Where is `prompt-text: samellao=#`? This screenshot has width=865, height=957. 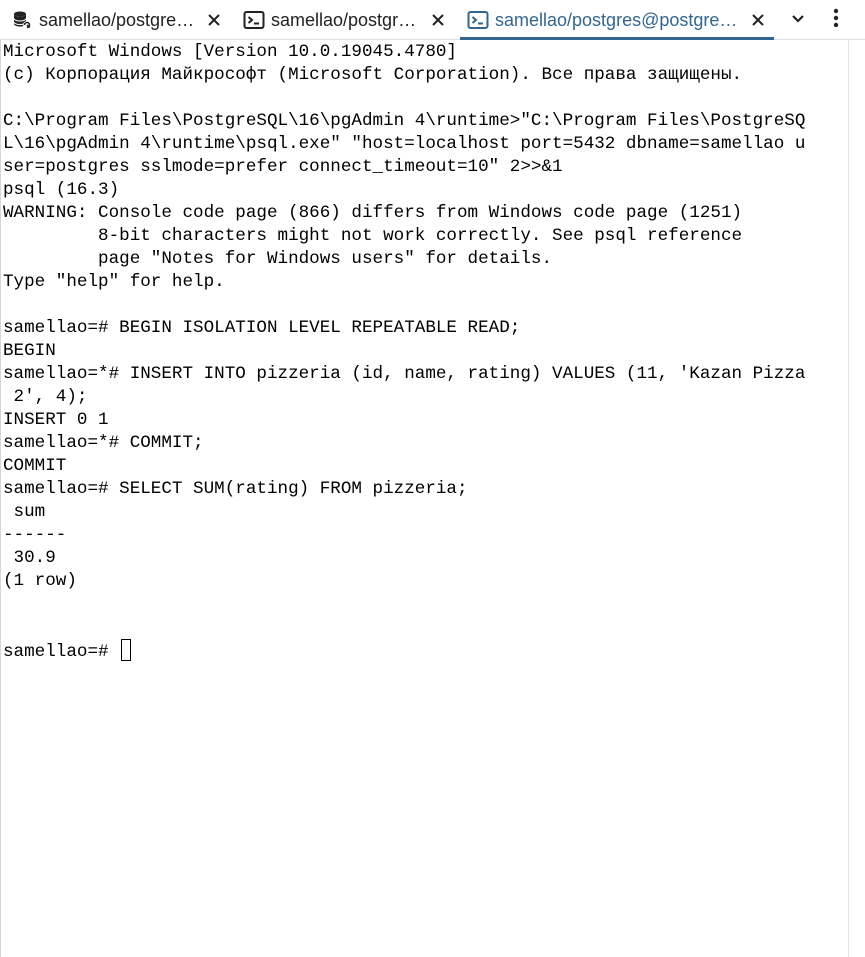
prompt-text: samellao=# is located at coordinates (61, 652).